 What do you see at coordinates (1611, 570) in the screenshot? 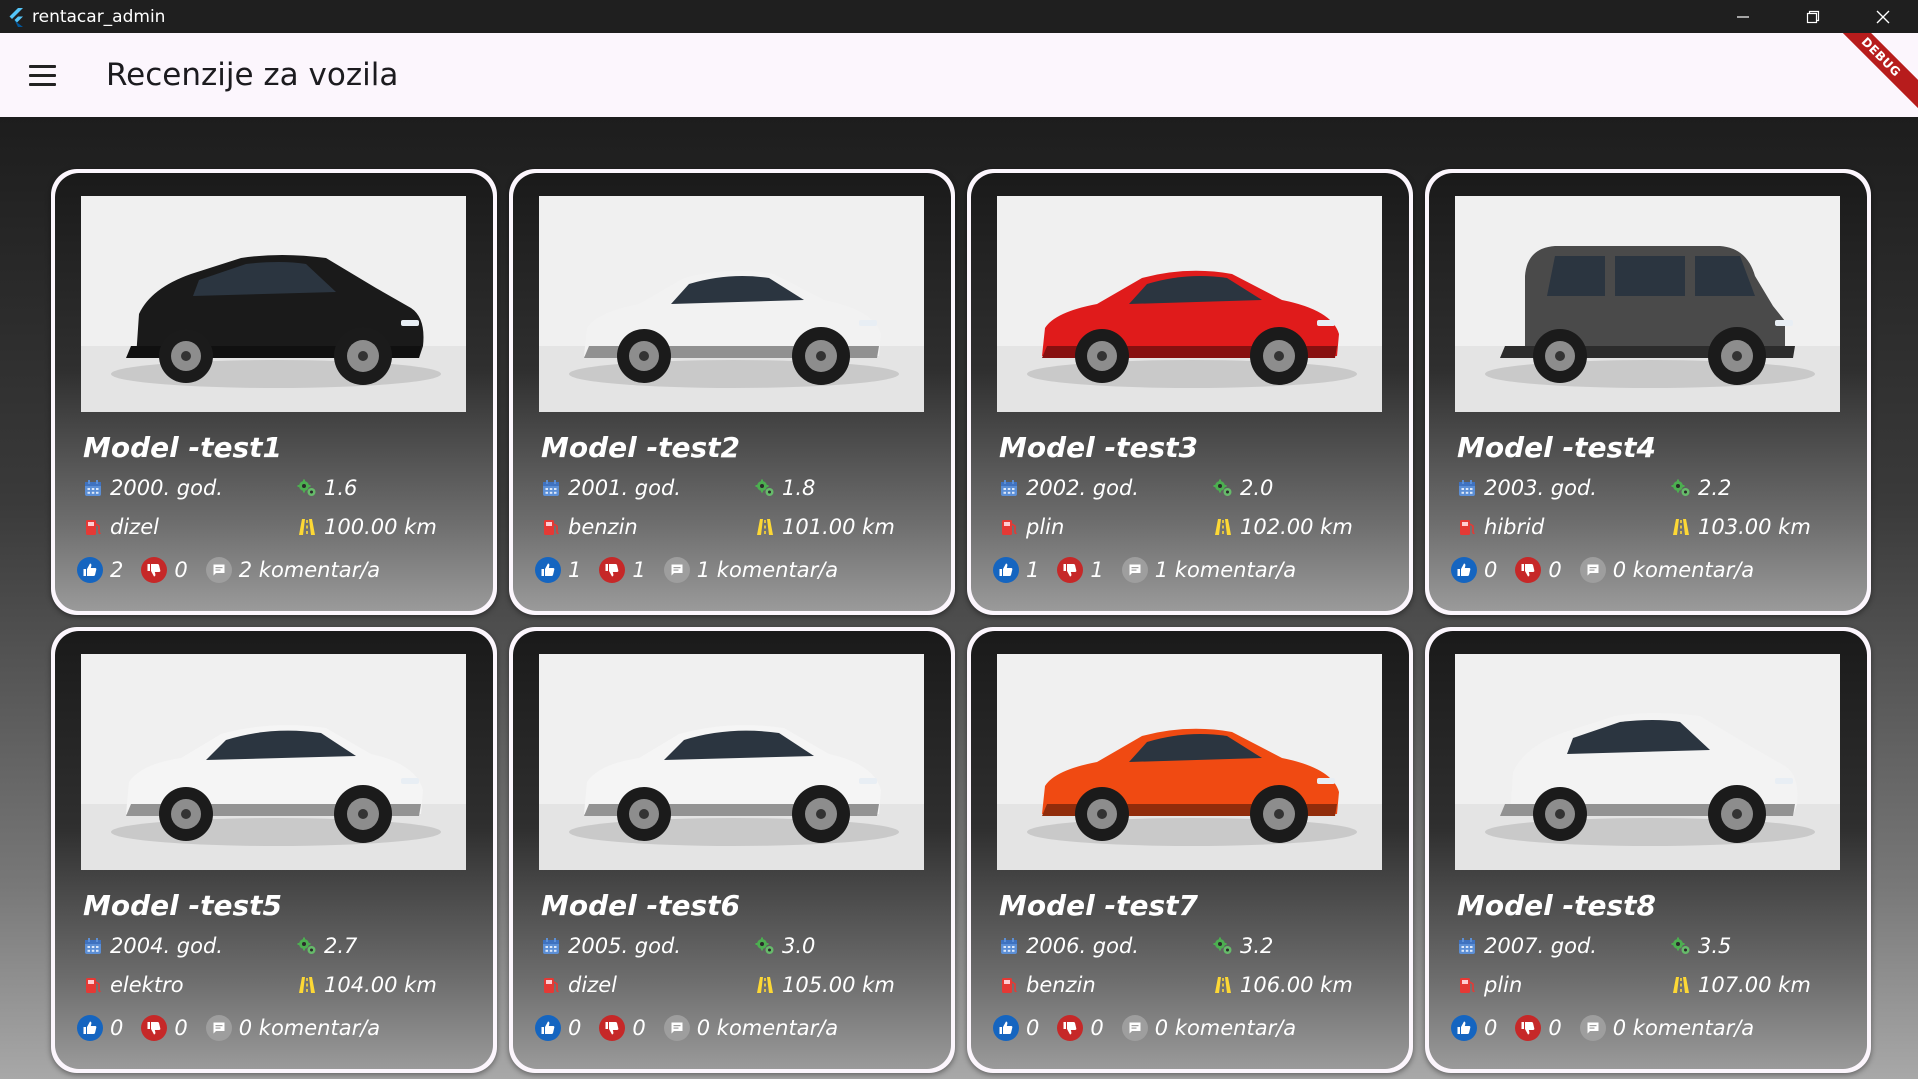
I see `review-stats: 0 0 0 komentar/a` at bounding box center [1611, 570].